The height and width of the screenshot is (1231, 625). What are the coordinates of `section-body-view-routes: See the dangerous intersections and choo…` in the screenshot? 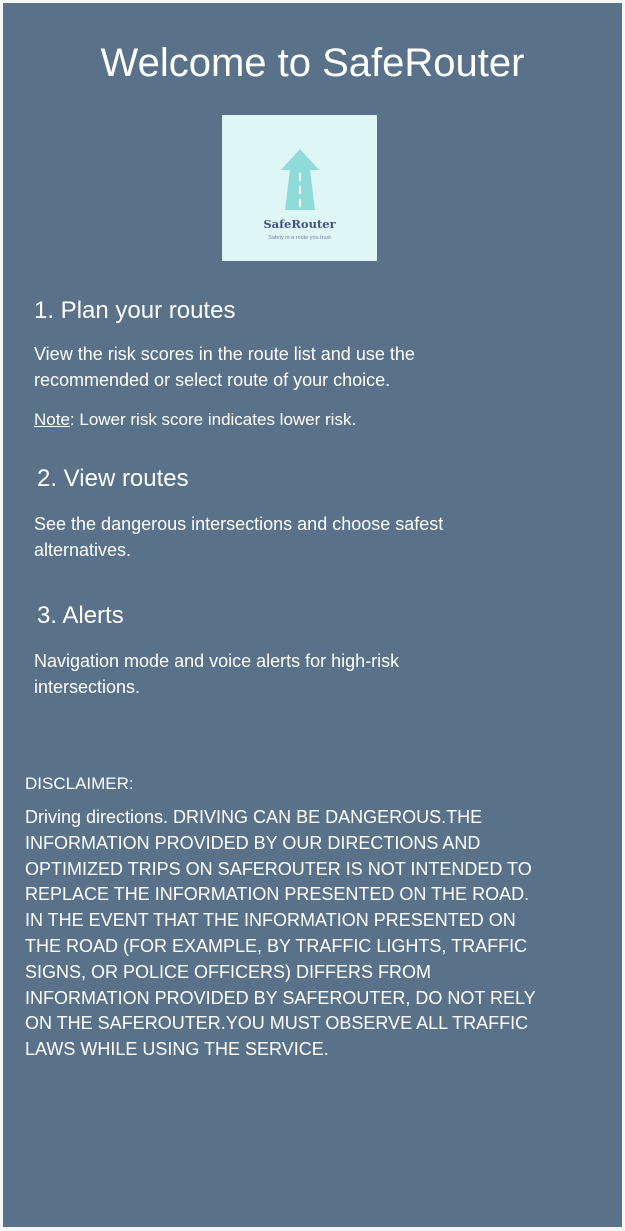 It's located at (239, 537).